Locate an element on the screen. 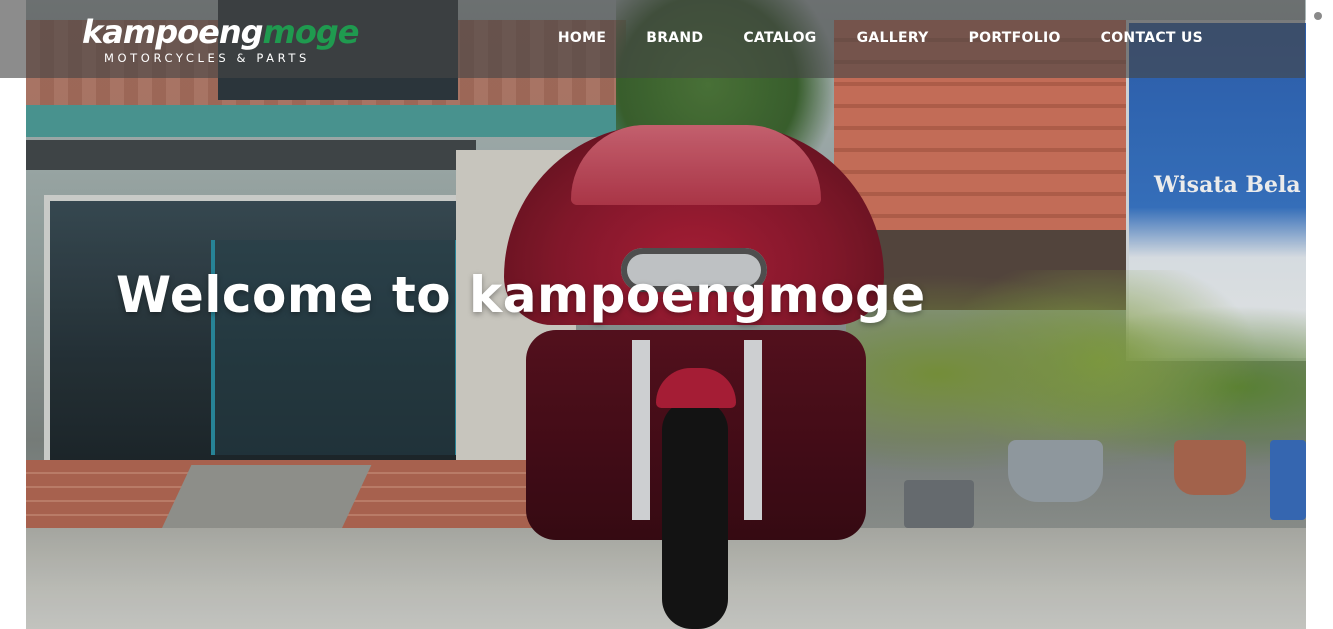 This screenshot has height=629, width=1333. nav-gallery: GALLERY is located at coordinates (893, 38).